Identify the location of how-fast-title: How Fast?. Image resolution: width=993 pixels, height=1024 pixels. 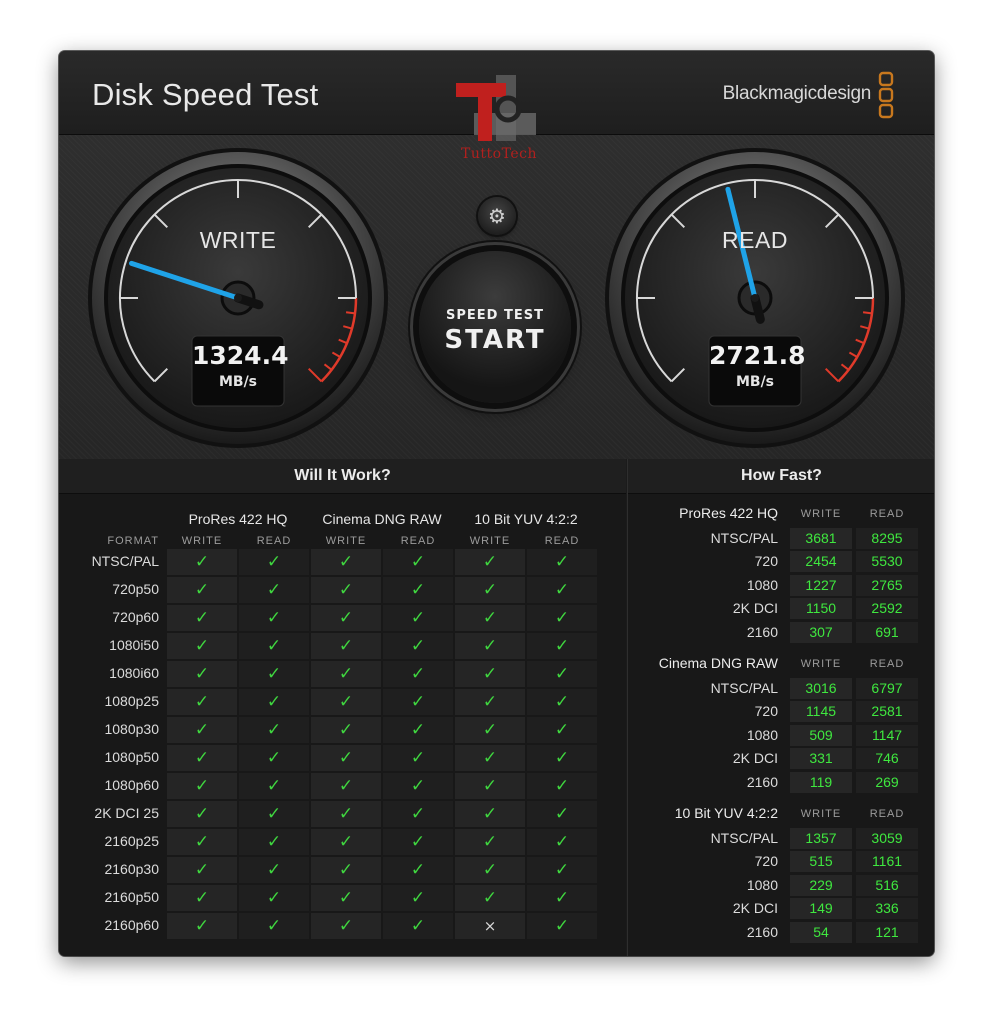
(781, 476).